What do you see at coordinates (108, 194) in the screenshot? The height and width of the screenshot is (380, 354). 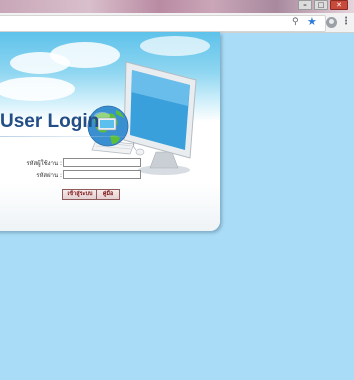 I see `manual-button: คู่มือ` at bounding box center [108, 194].